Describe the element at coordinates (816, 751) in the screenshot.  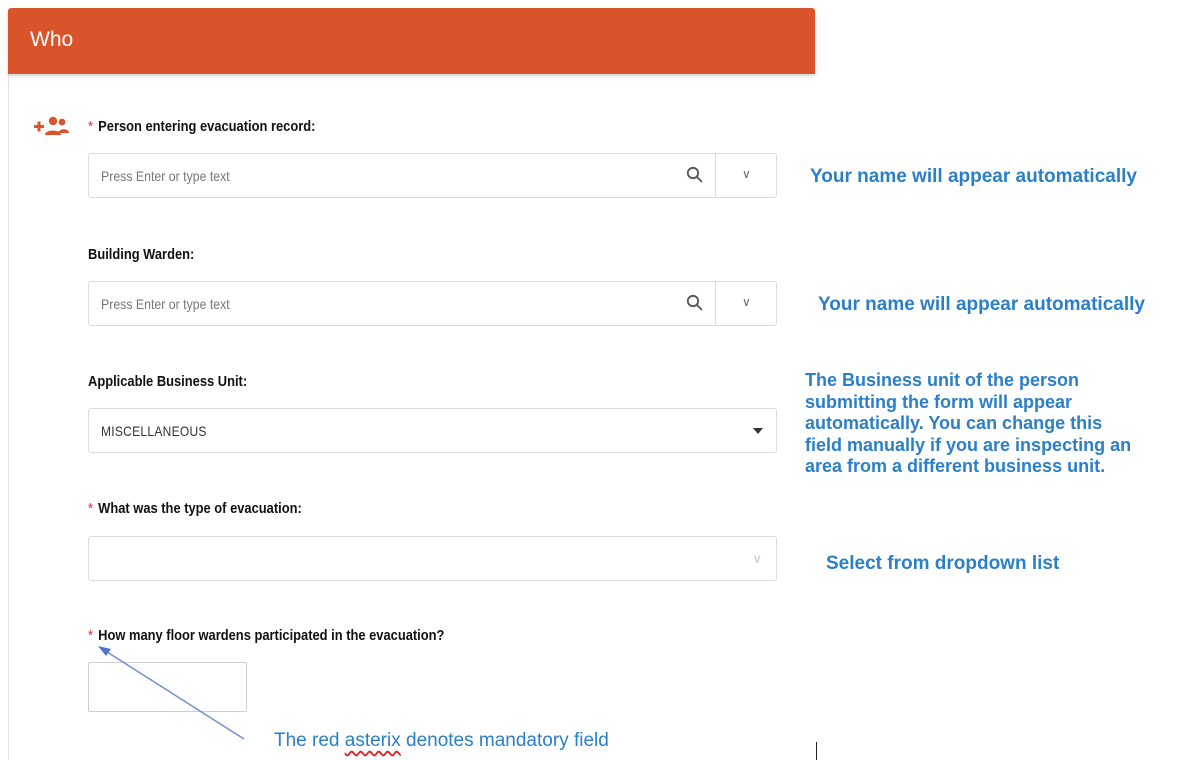
I see `text-cursor` at that location.